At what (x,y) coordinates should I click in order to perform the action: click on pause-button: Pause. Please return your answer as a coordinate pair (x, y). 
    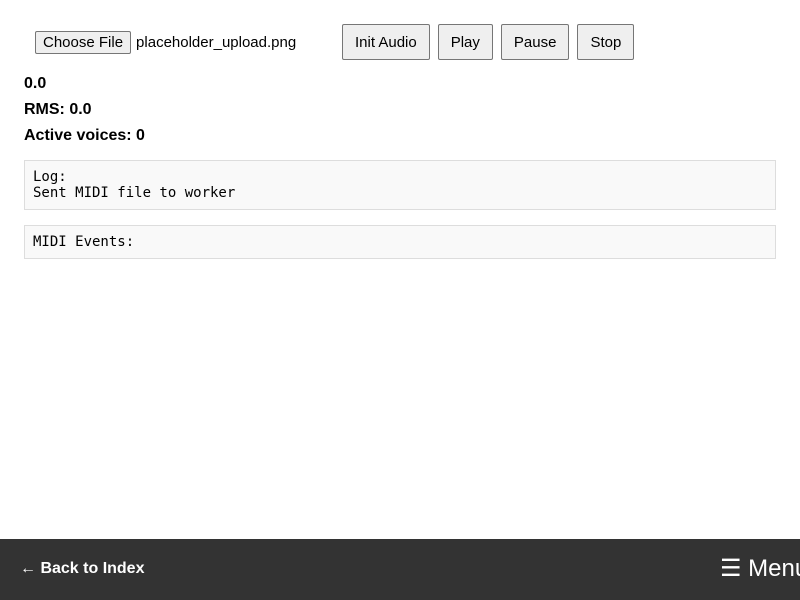
    Looking at the image, I should click on (535, 42).